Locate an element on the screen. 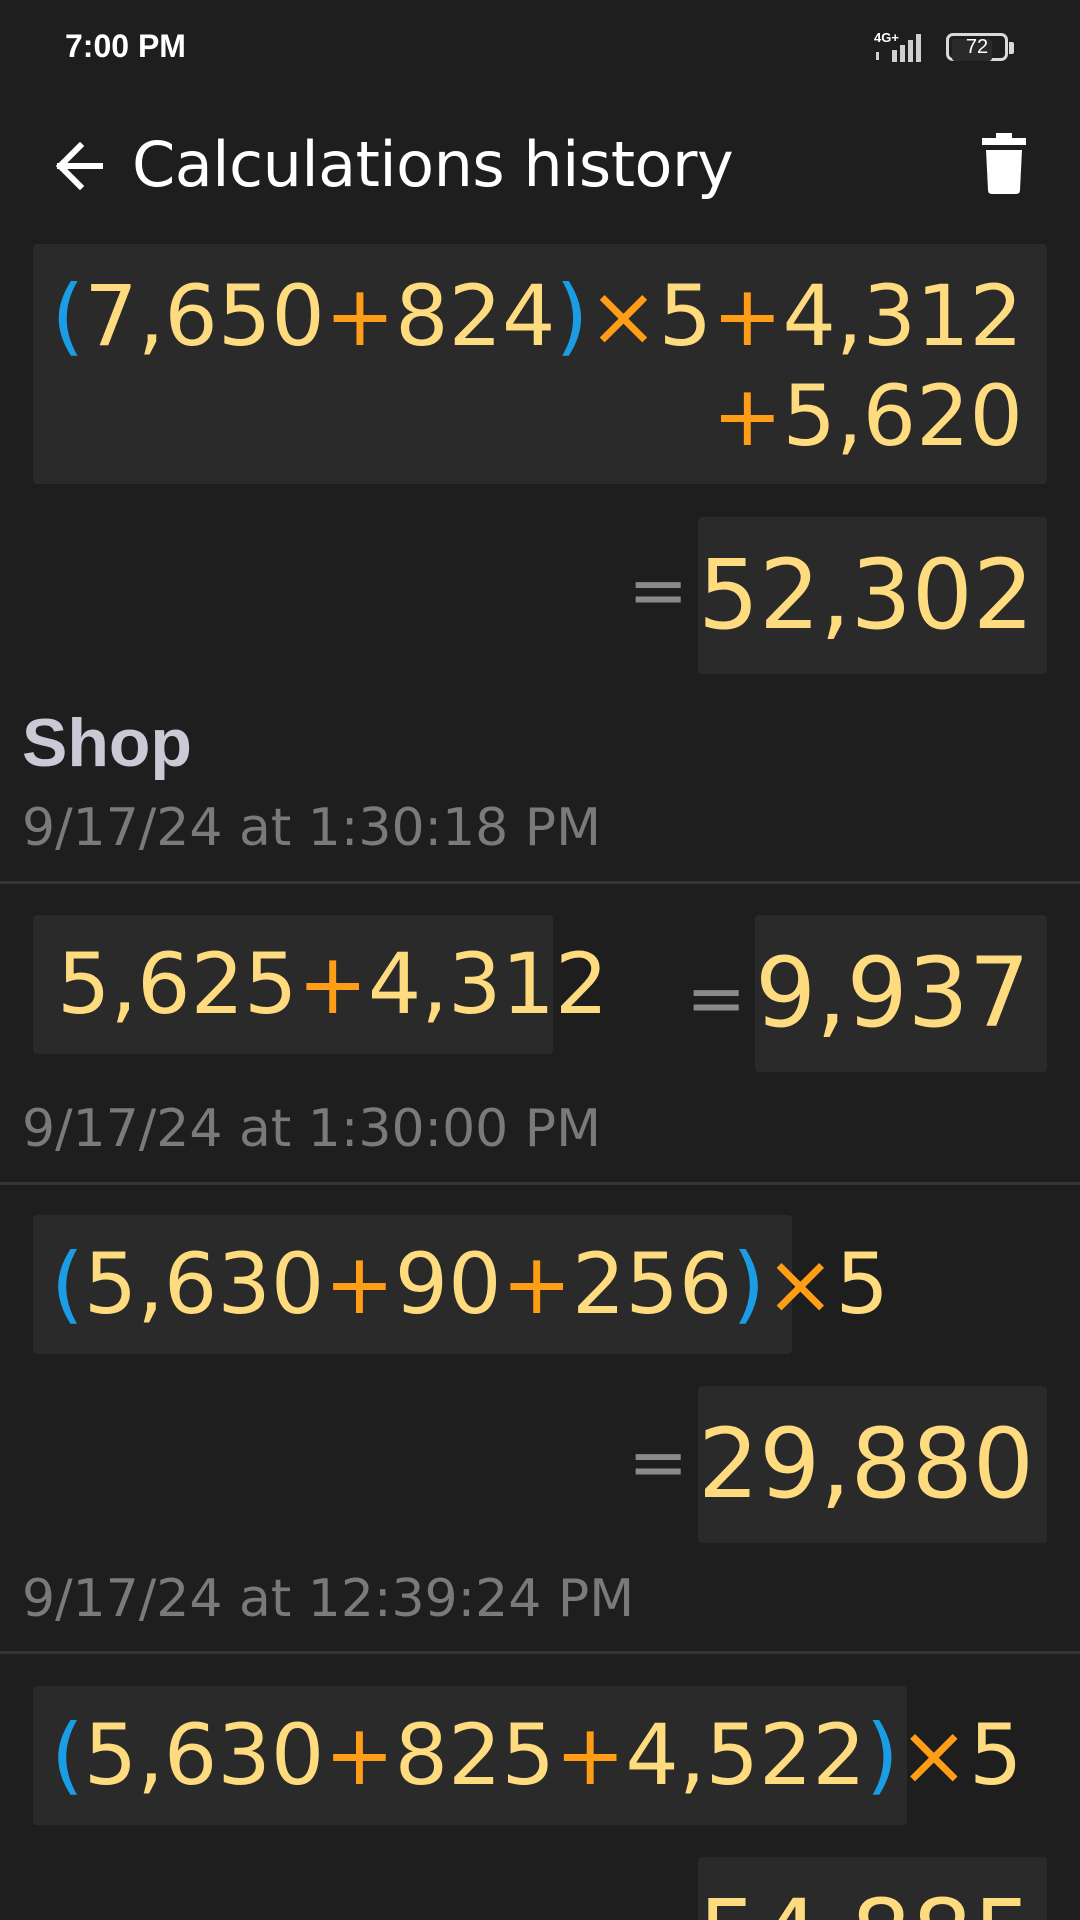 This screenshot has width=1080, height=1920. expression-number: 256 is located at coordinates (652, 1284).